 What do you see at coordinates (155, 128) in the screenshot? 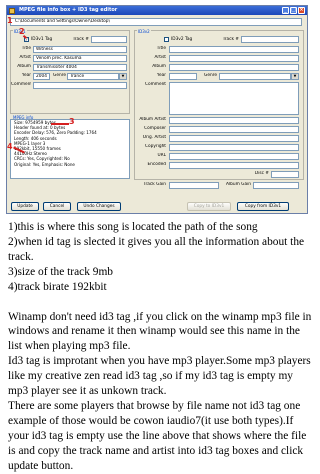
I see `id3v2-composer-label: Composer` at bounding box center [155, 128].